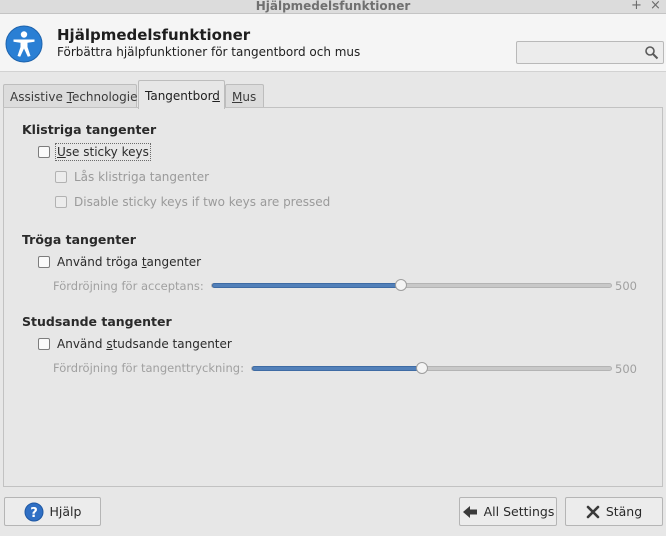 This screenshot has width=666, height=536. I want to click on tab-tangentbord: Tangentbord, so click(181, 94).